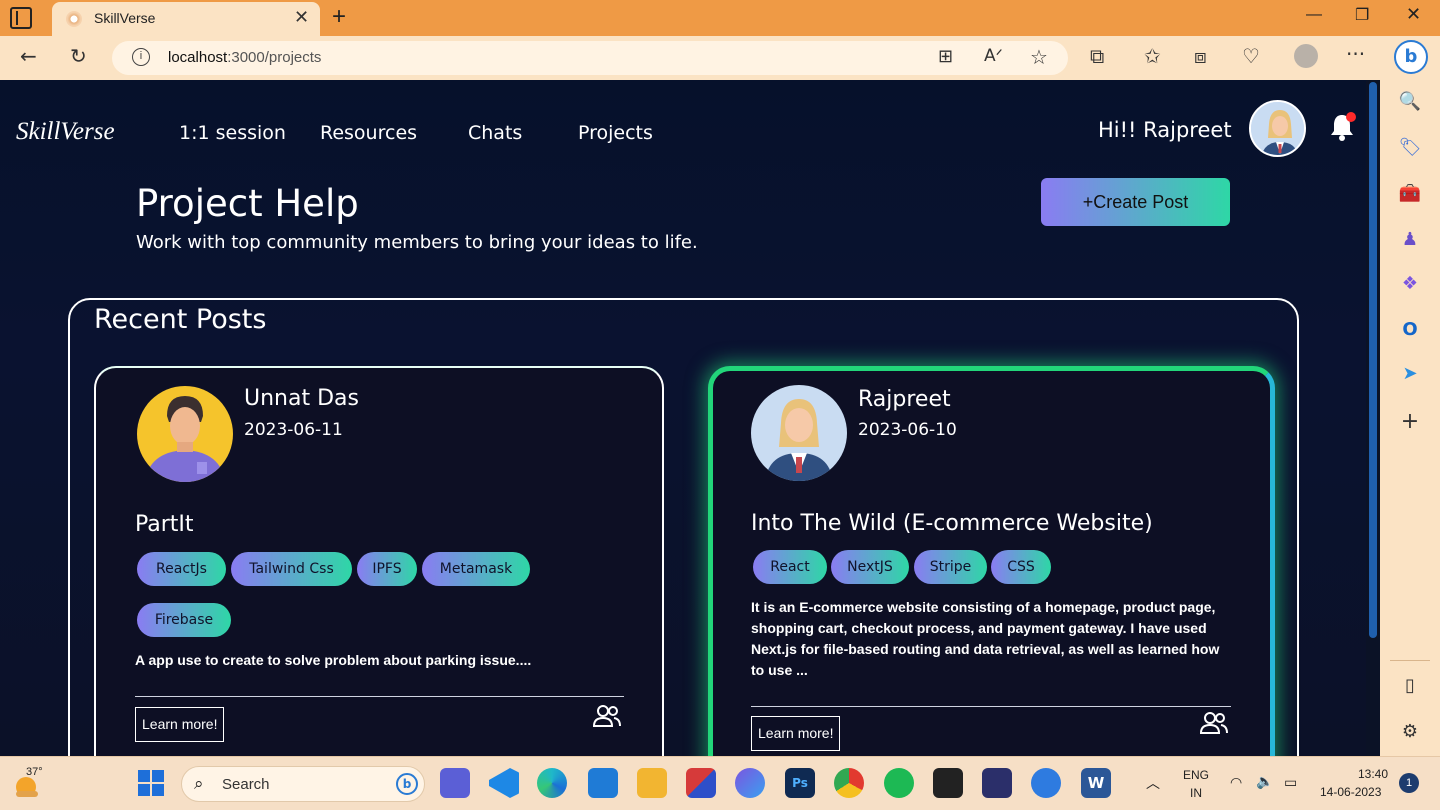 Image resolution: width=1440 pixels, height=810 pixels. What do you see at coordinates (652, 783) in the screenshot?
I see `file-explorer-icon` at bounding box center [652, 783].